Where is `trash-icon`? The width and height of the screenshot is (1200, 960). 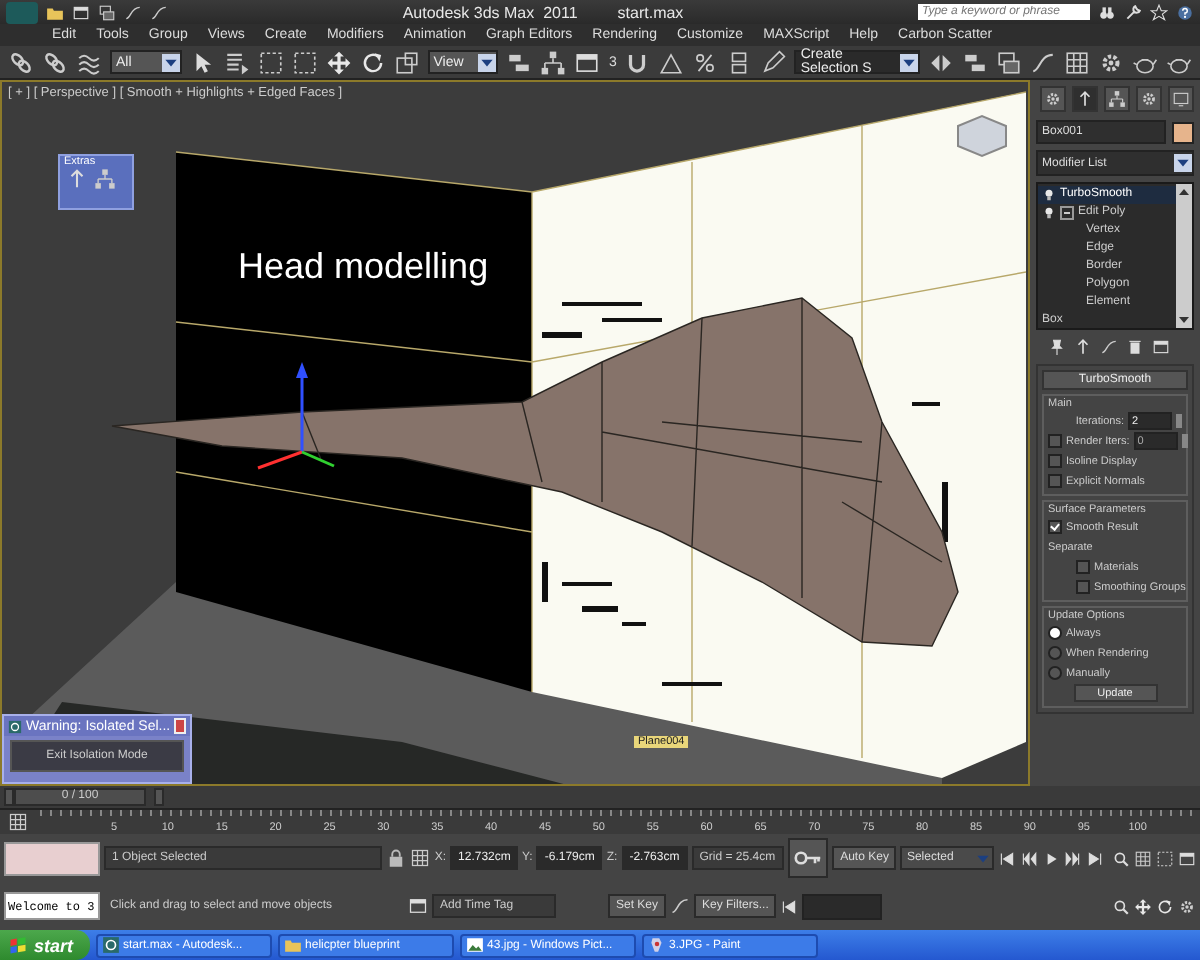
trash-icon is located at coordinates (1135, 347).